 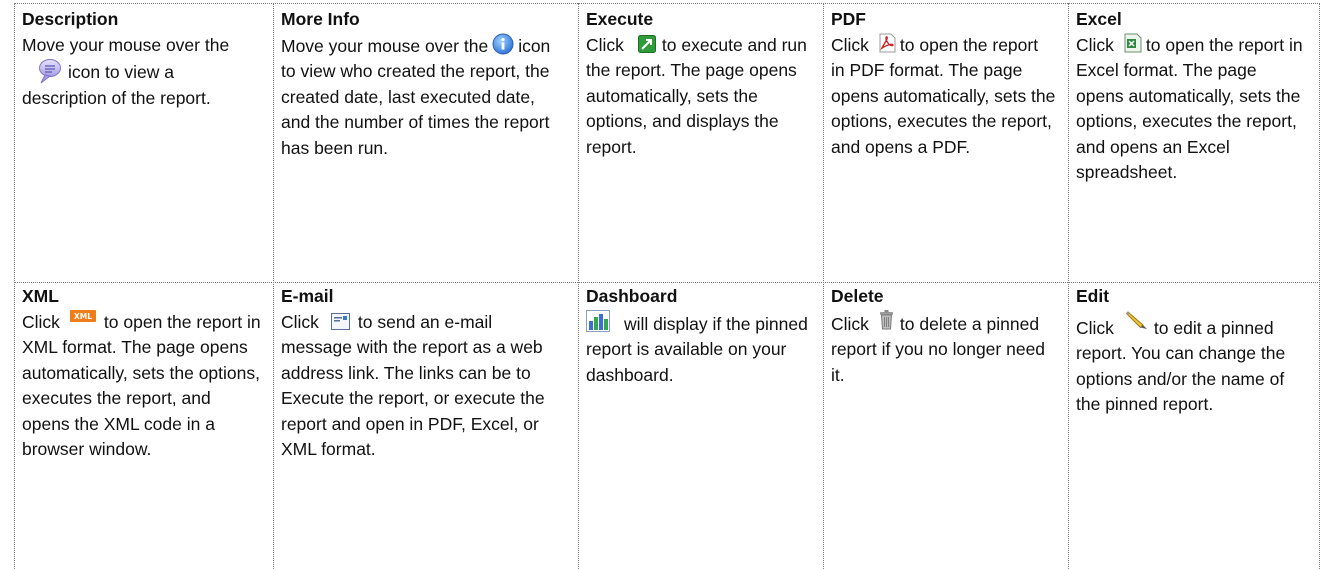 I want to click on pdf-icon, so click(x=887, y=43).